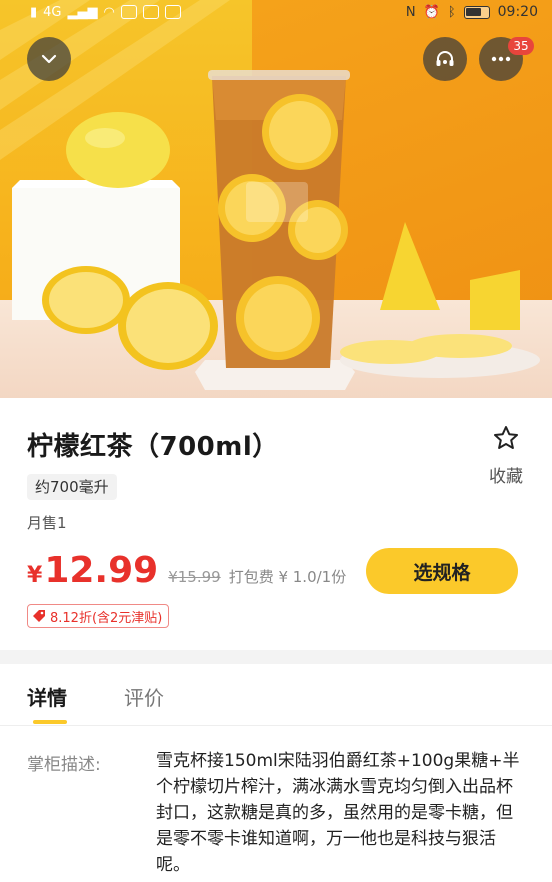  I want to click on currency-symbol: ¥, so click(35, 575).